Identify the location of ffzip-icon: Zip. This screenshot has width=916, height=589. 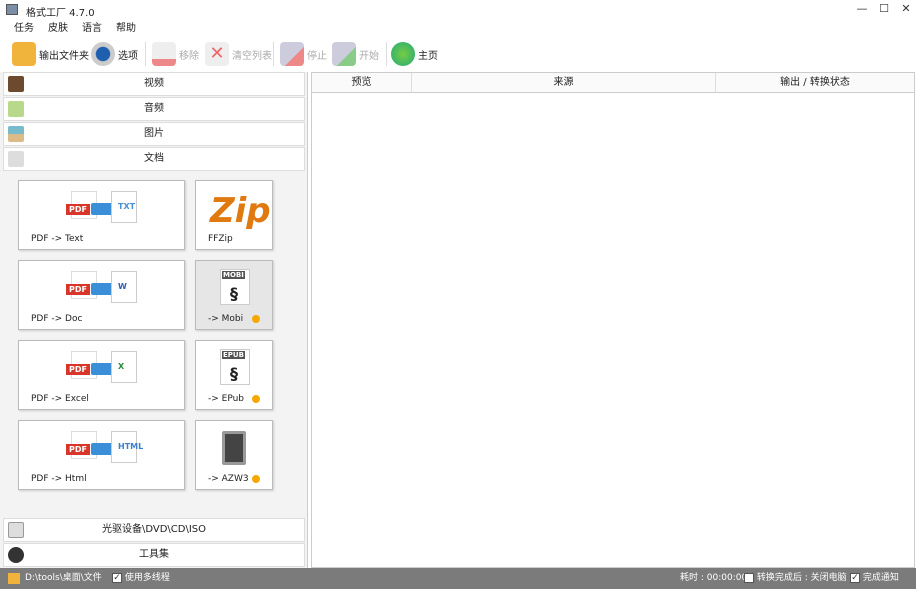
(240, 211).